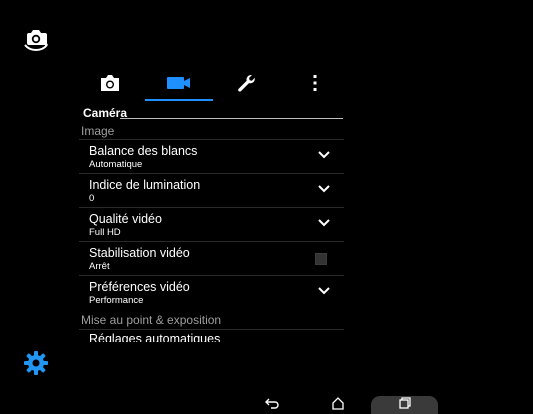 This screenshot has height=414, width=533. I want to click on setting-title: Balance des blancs, so click(143, 151).